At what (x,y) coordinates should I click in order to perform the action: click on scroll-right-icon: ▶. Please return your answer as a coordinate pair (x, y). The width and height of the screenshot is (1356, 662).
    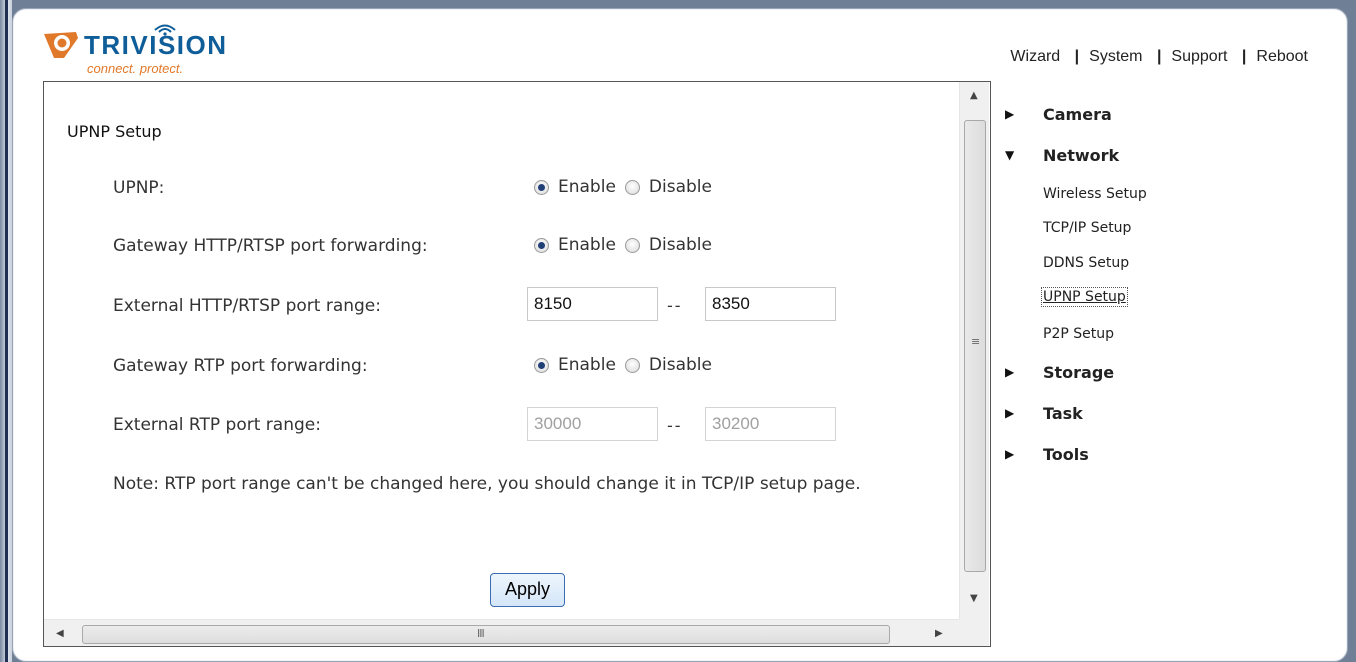
    Looking at the image, I should click on (939, 633).